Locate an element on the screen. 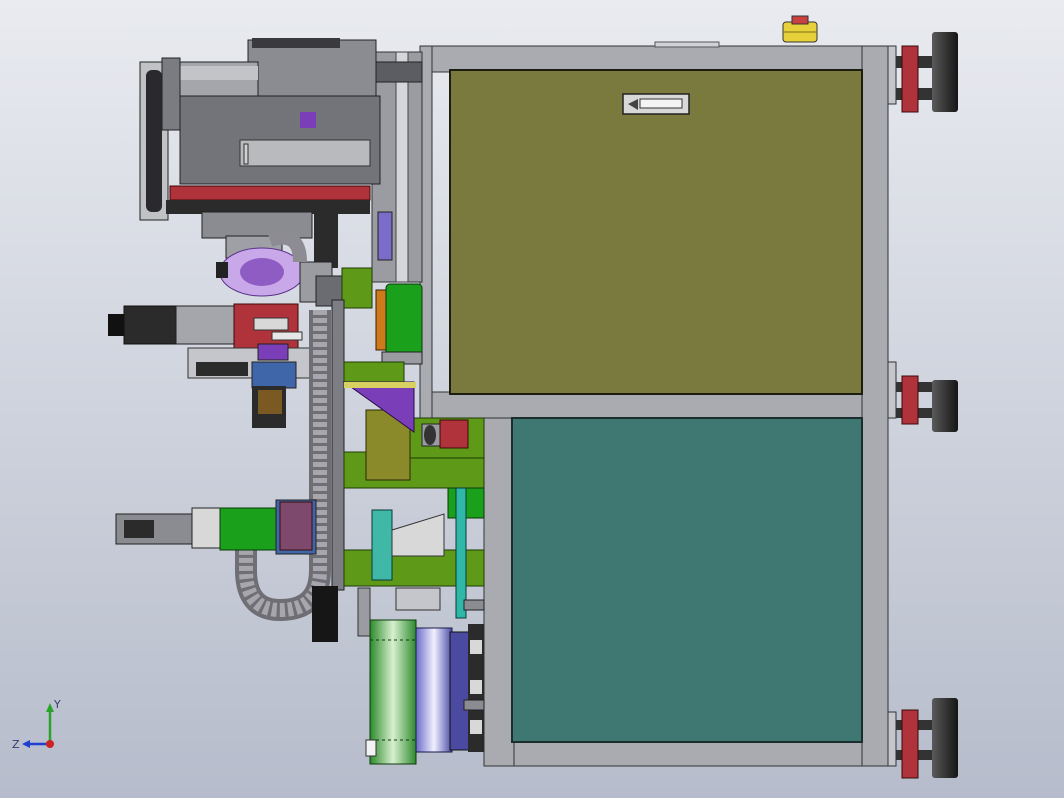 The height and width of the screenshot is (802, 1064). servo-coupler is located at coordinates (205, 325).